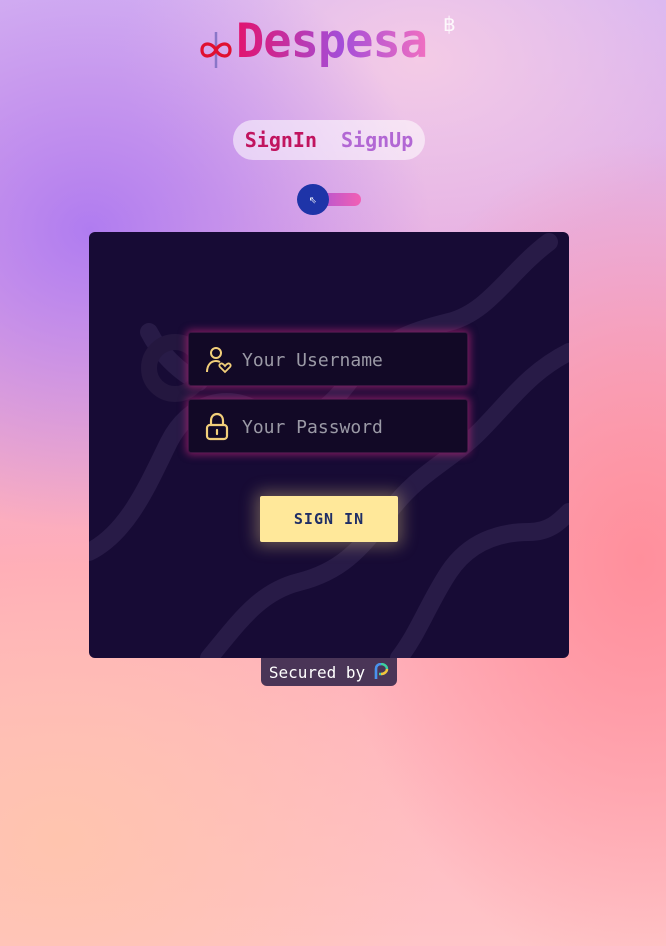  Describe the element at coordinates (329, 519) in the screenshot. I see `signin-button: SIGN IN` at that location.